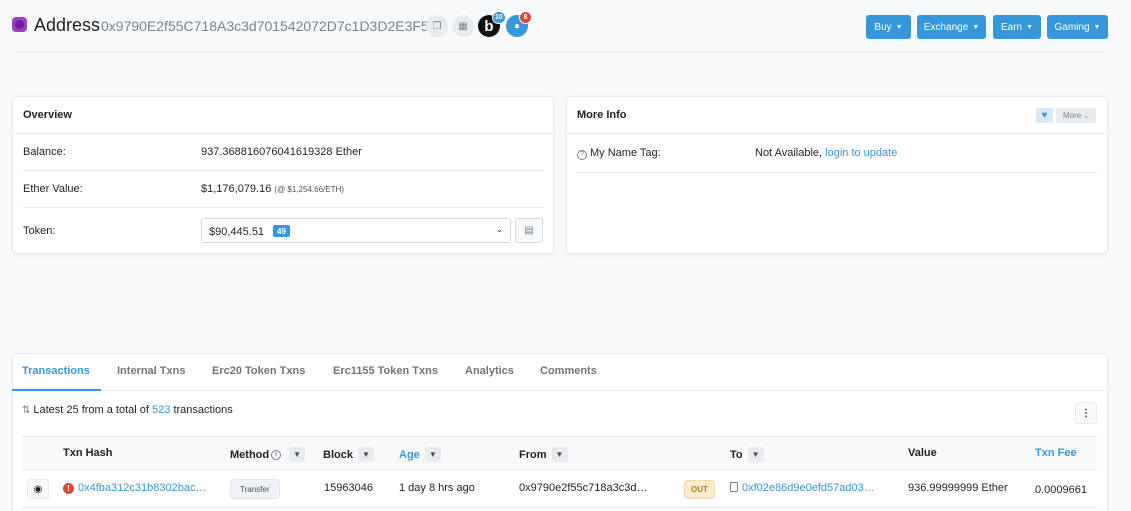 Image resolution: width=1131 pixels, height=511 pixels. I want to click on token-count-badge: 49, so click(281, 231).